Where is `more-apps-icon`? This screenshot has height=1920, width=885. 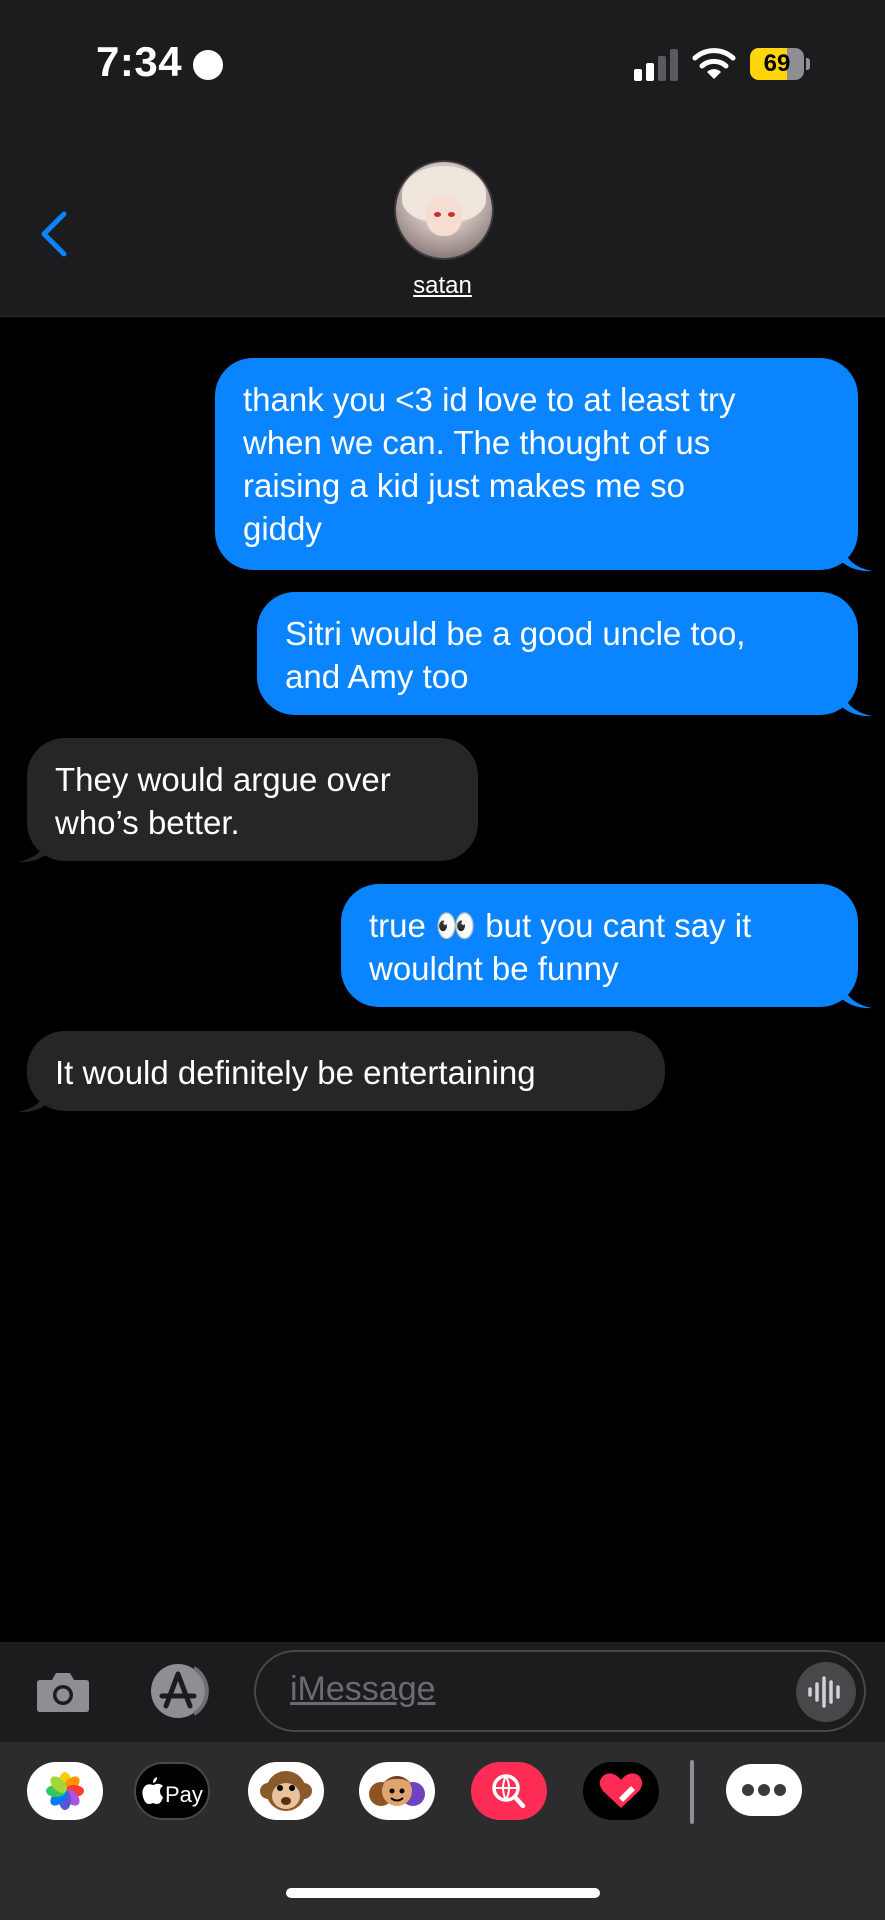 more-apps-icon is located at coordinates (764, 1790).